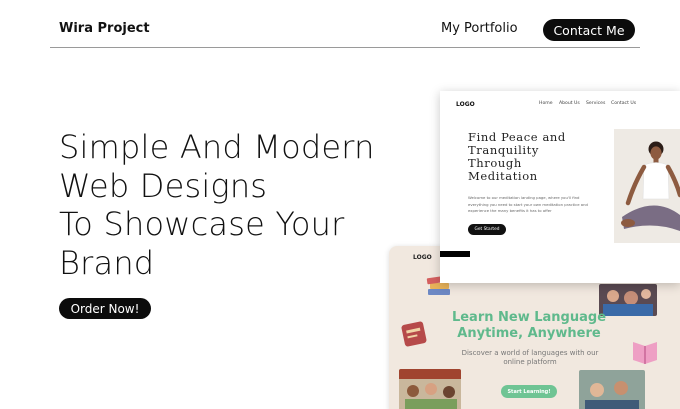 The height and width of the screenshot is (409, 680). What do you see at coordinates (589, 30) in the screenshot?
I see `contact-me-button: Contact Me` at bounding box center [589, 30].